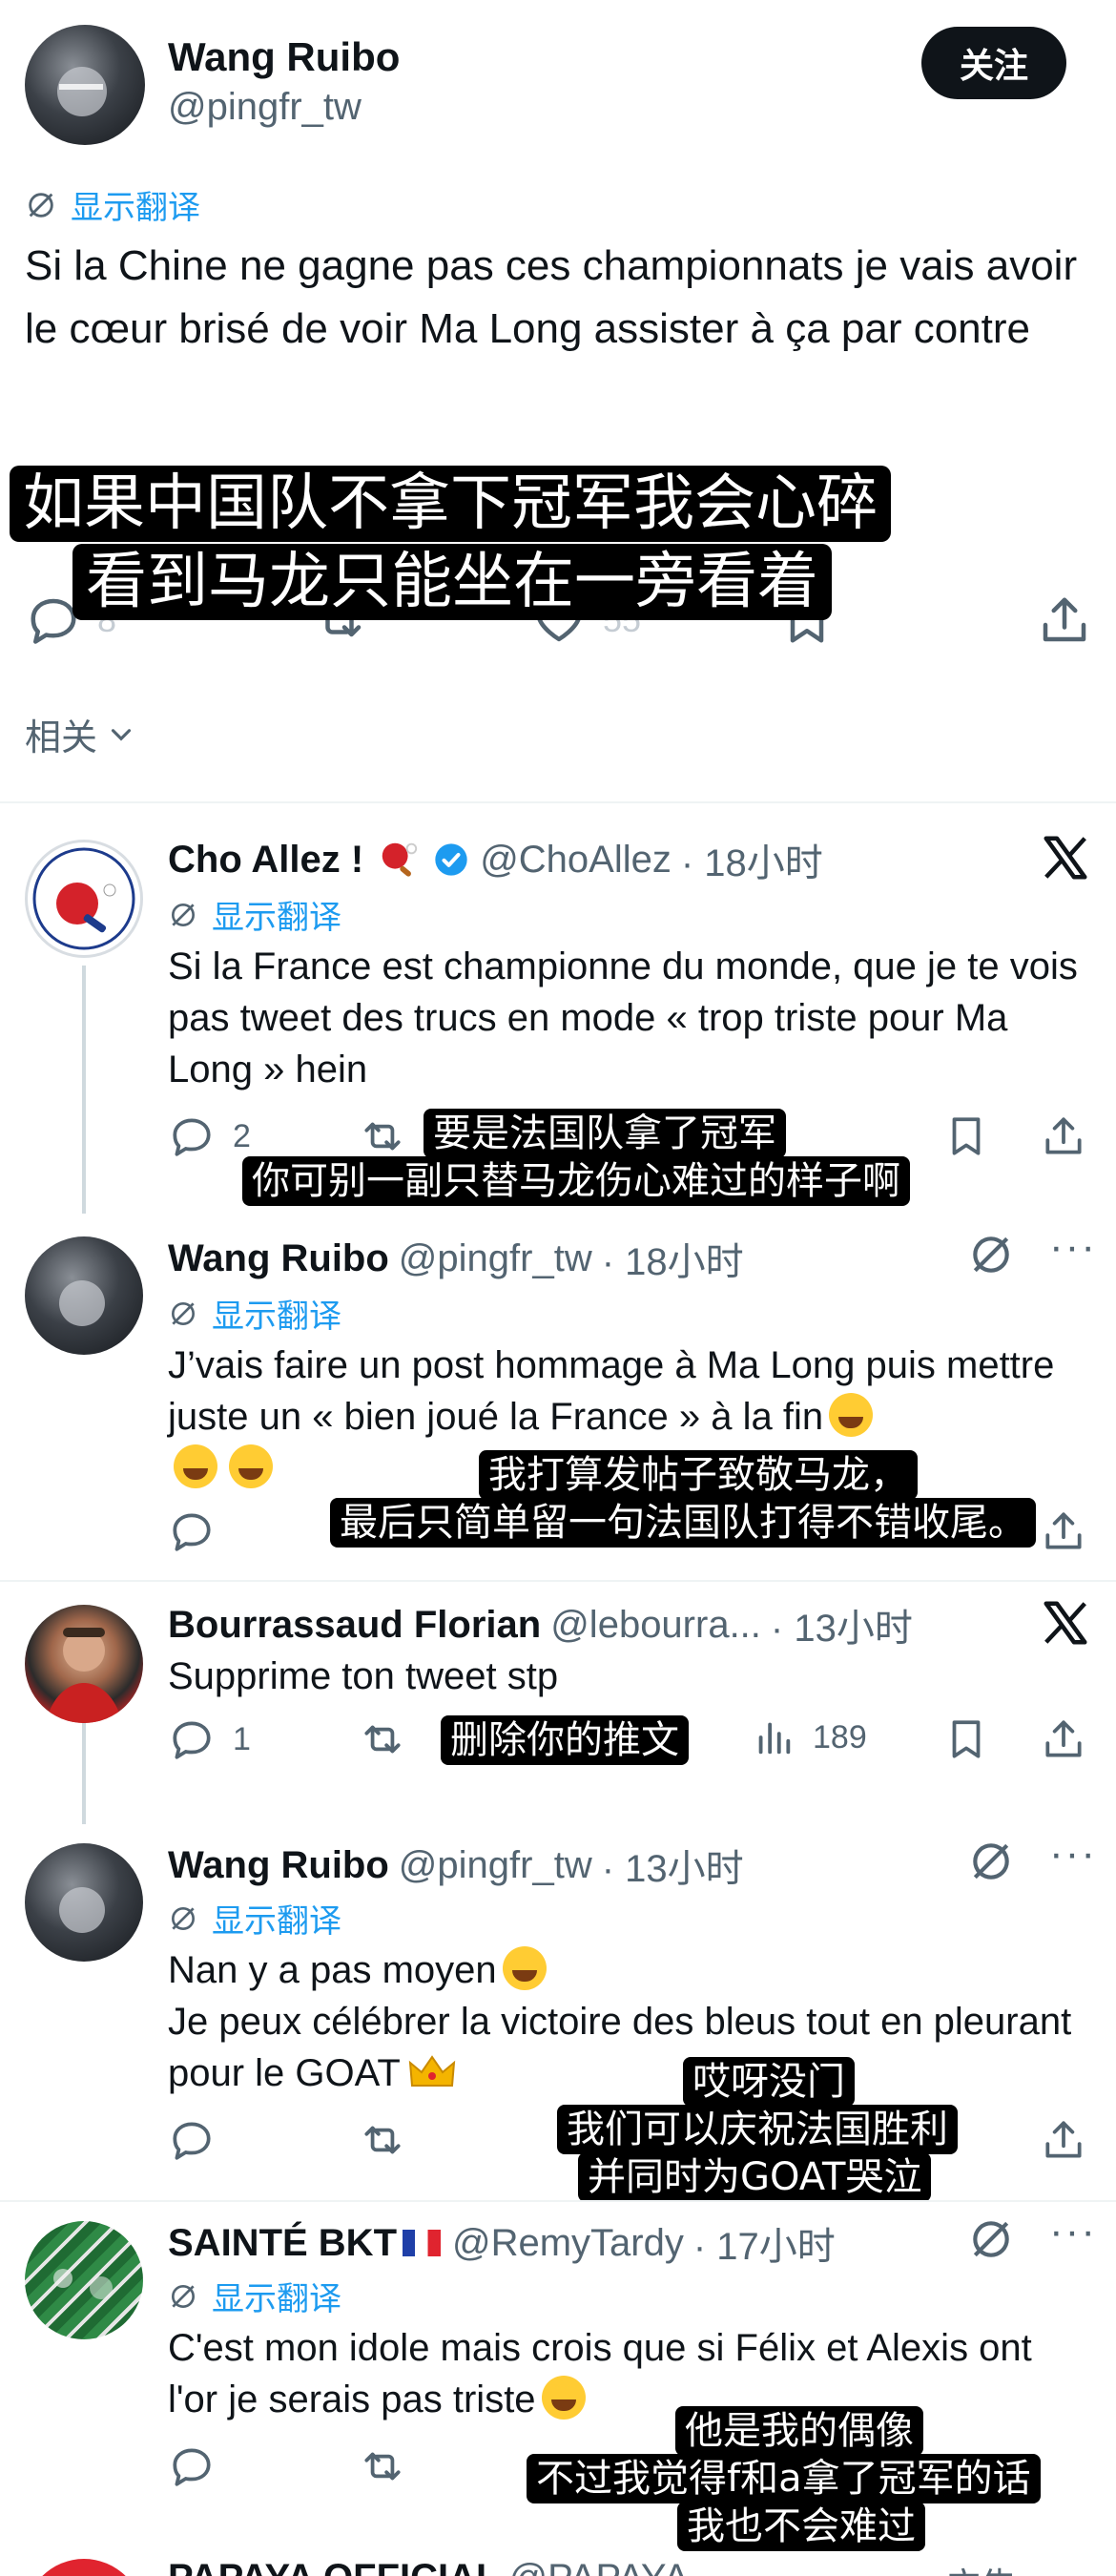 This screenshot has width=1116, height=2576. I want to click on reply-header: Wang Ruibo @pingfr_tw · 13小时, so click(456, 1865).